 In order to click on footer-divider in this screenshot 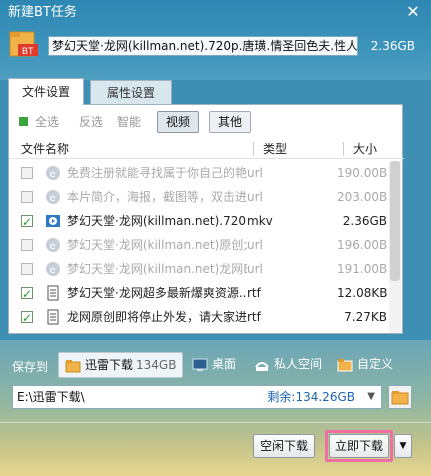, I will do `click(215, 422)`.